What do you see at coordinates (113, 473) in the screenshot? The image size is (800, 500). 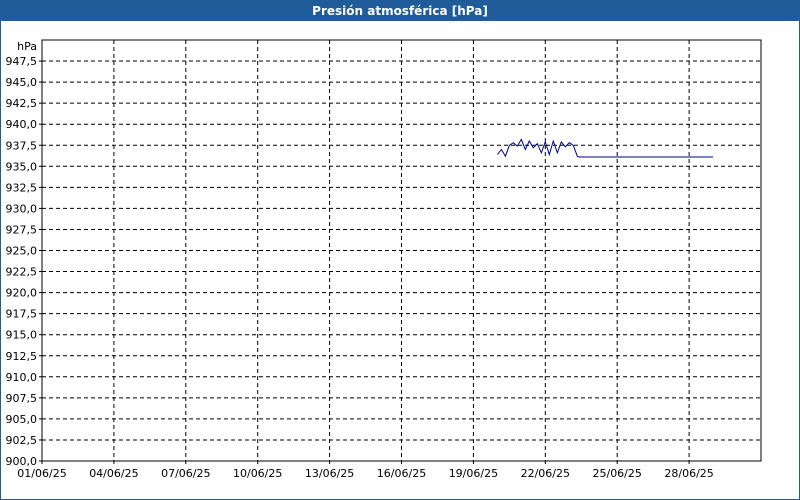 I see `x-tick-label: 04/06/25` at bounding box center [113, 473].